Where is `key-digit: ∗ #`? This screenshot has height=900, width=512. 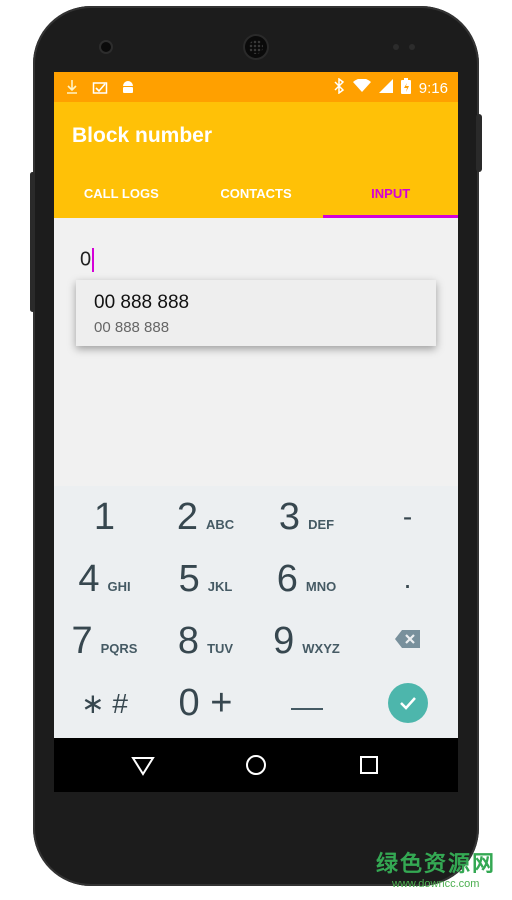
key-digit: ∗ # is located at coordinates (104, 703).